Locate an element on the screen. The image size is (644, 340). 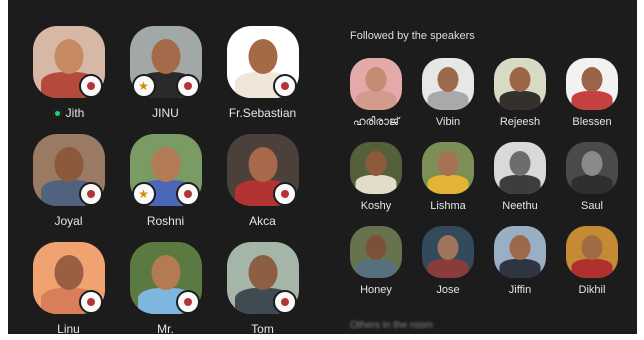
speaker-name: Tom is located at coordinates (262, 328).